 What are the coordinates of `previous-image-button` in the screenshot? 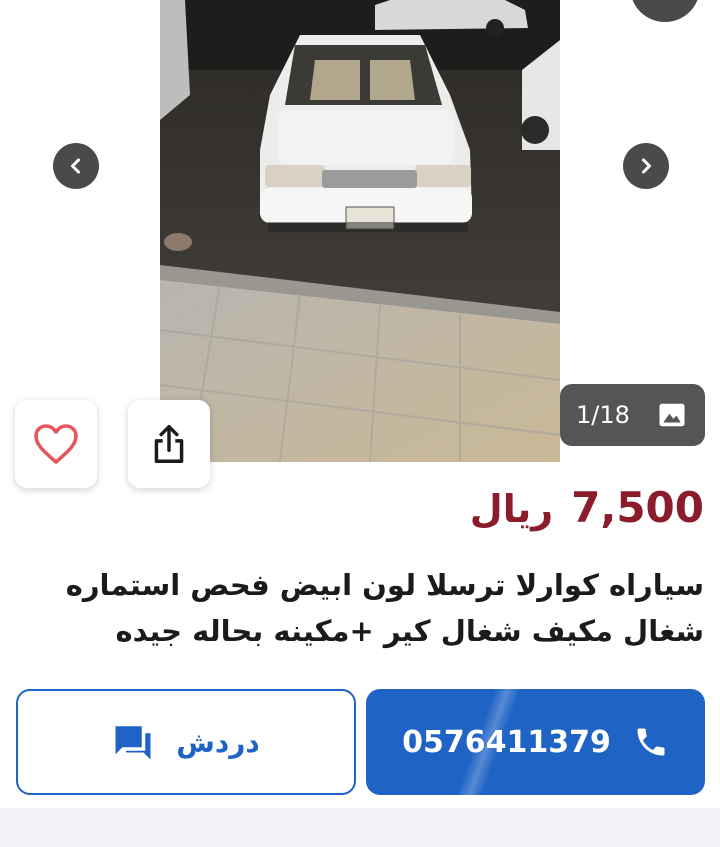 It's located at (76, 166).